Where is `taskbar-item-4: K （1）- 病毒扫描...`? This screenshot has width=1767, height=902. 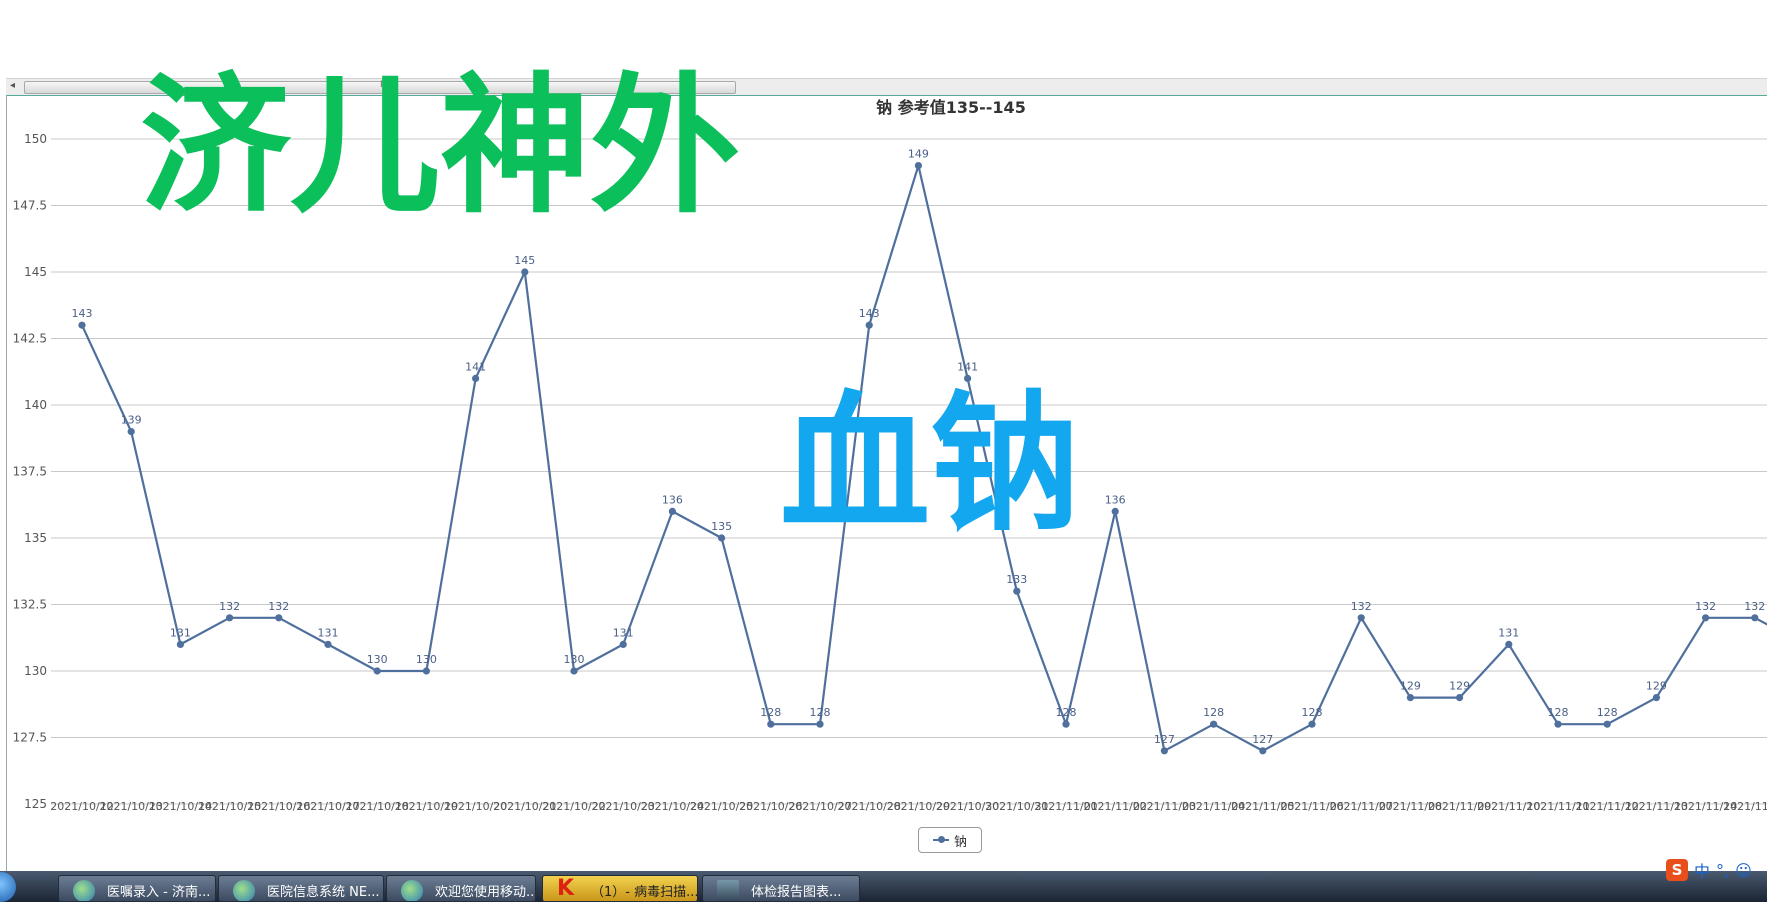 taskbar-item-4: K （1）- 病毒扫描... is located at coordinates (620, 888).